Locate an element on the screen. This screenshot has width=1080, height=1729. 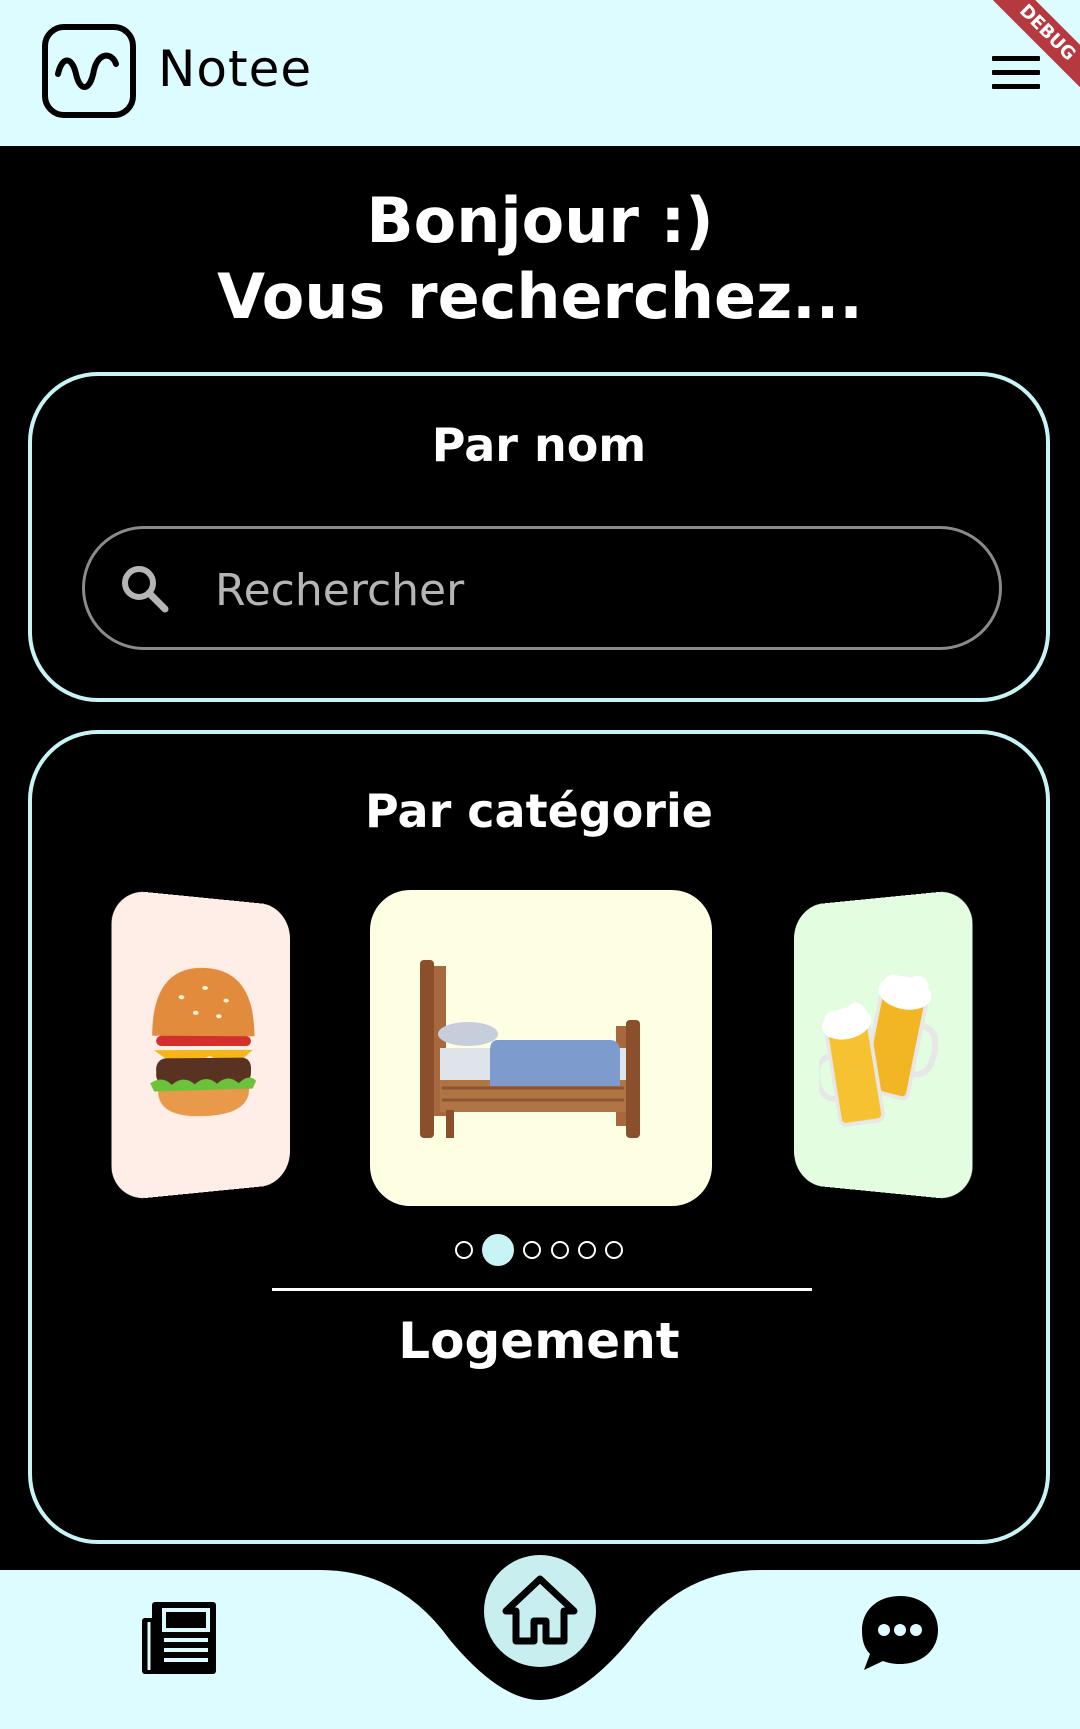
nav-home-button is located at coordinates (540, 1611).